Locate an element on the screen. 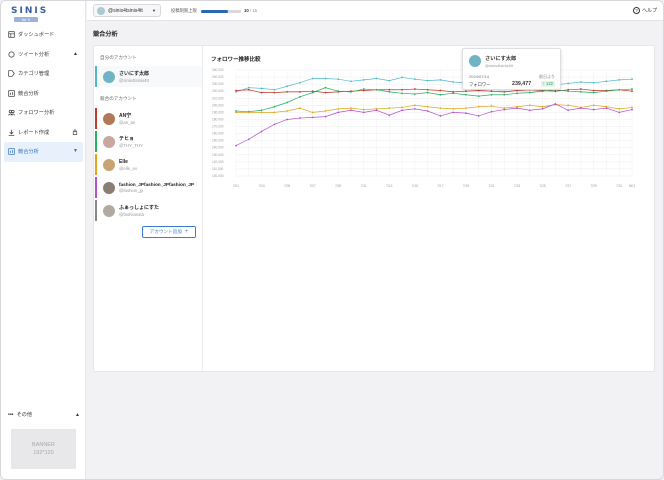 The height and width of the screenshot is (480, 664). own-account-item: さいにす太郎 @sinis4tsinis4tt is located at coordinates (148, 76).